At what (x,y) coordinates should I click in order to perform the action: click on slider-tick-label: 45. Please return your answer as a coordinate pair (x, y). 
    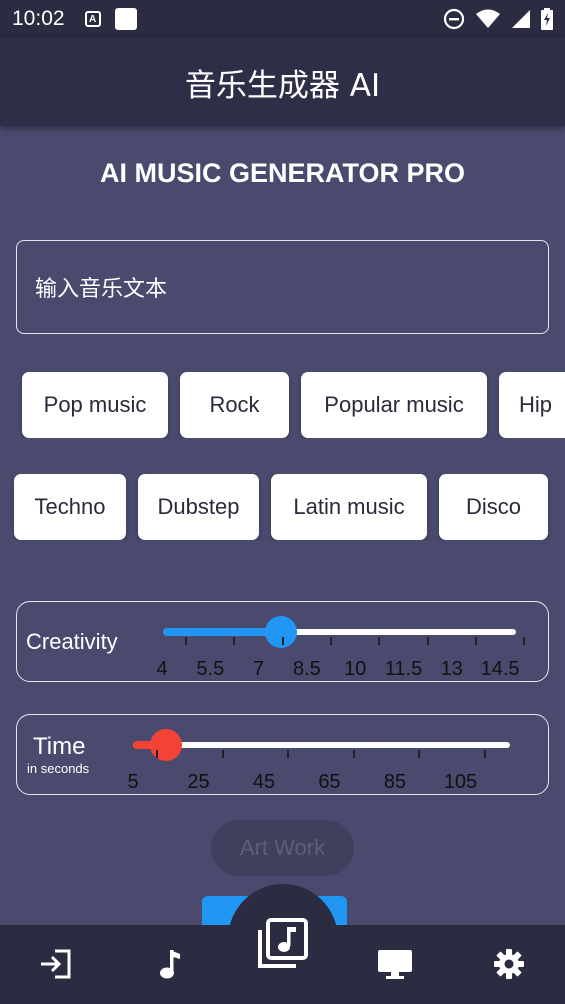
    Looking at the image, I should click on (264, 782).